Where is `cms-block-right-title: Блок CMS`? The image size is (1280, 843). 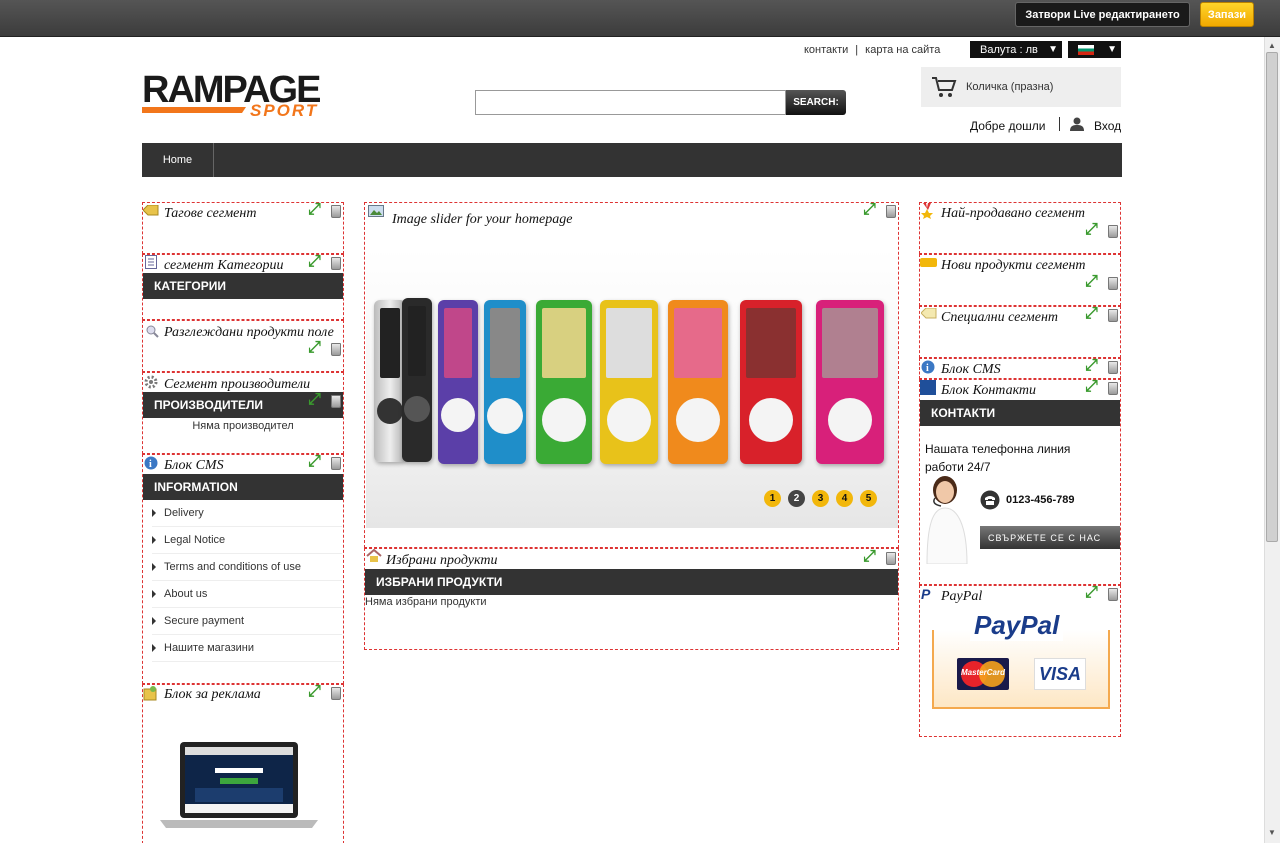 cms-block-right-title: Блок CMS is located at coordinates (971, 369).